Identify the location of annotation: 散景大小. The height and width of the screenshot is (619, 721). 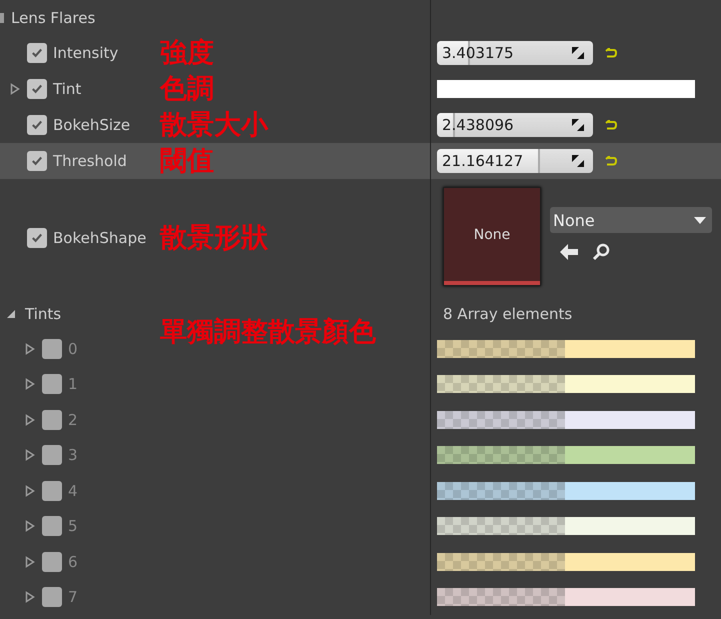
(214, 125).